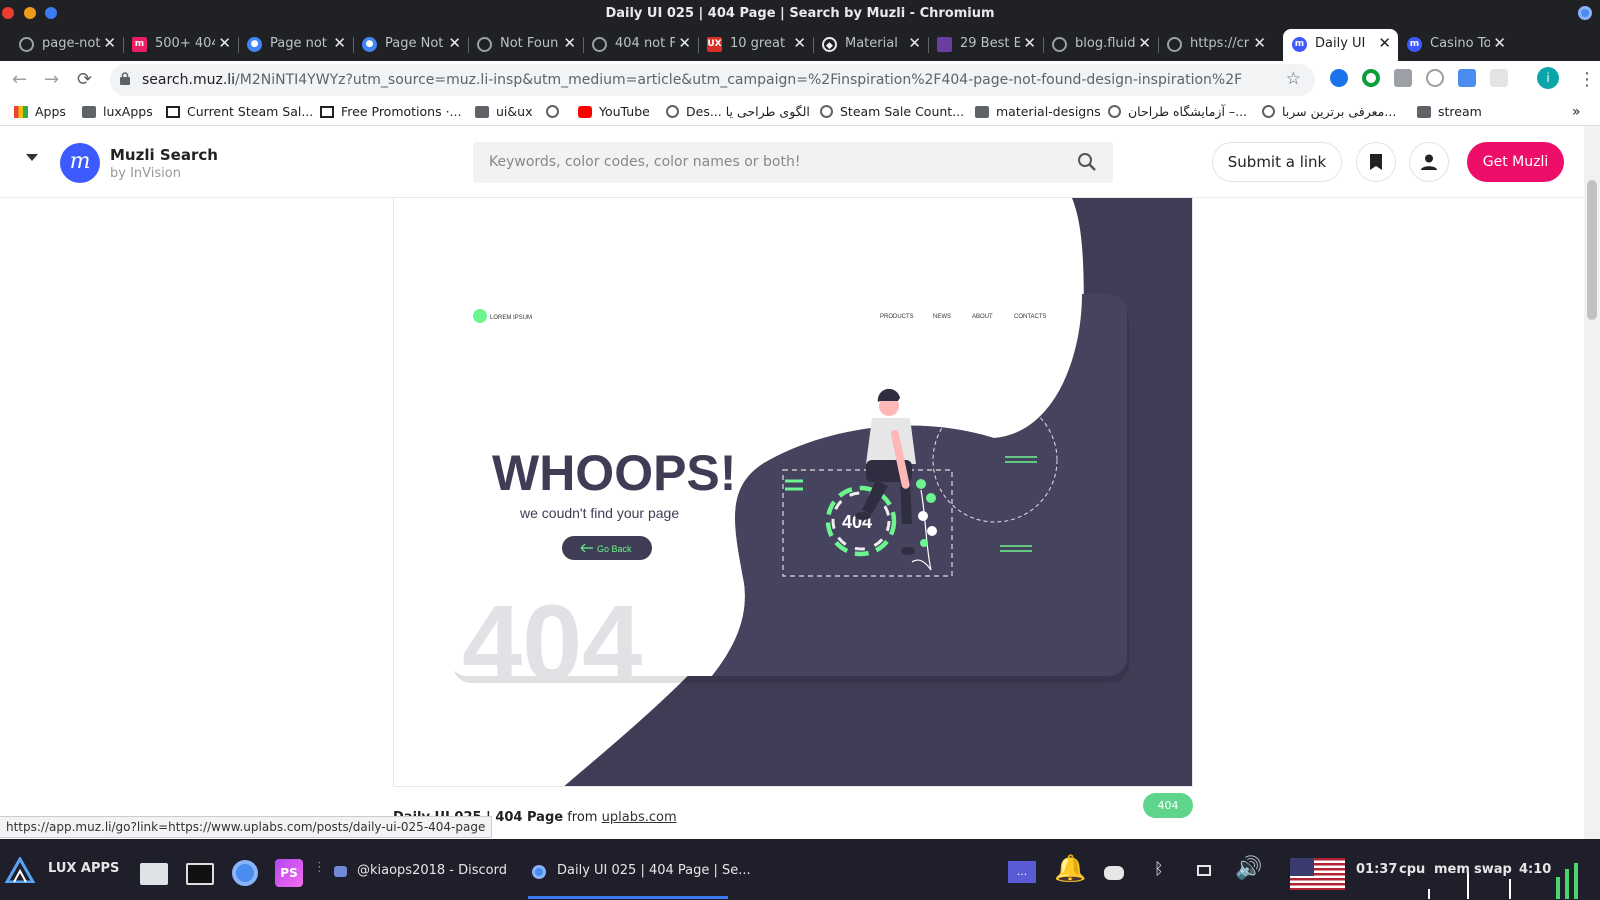 This screenshot has width=1600, height=900. I want to click on tab-not-found: Not Foun ✕, so click(526, 45).